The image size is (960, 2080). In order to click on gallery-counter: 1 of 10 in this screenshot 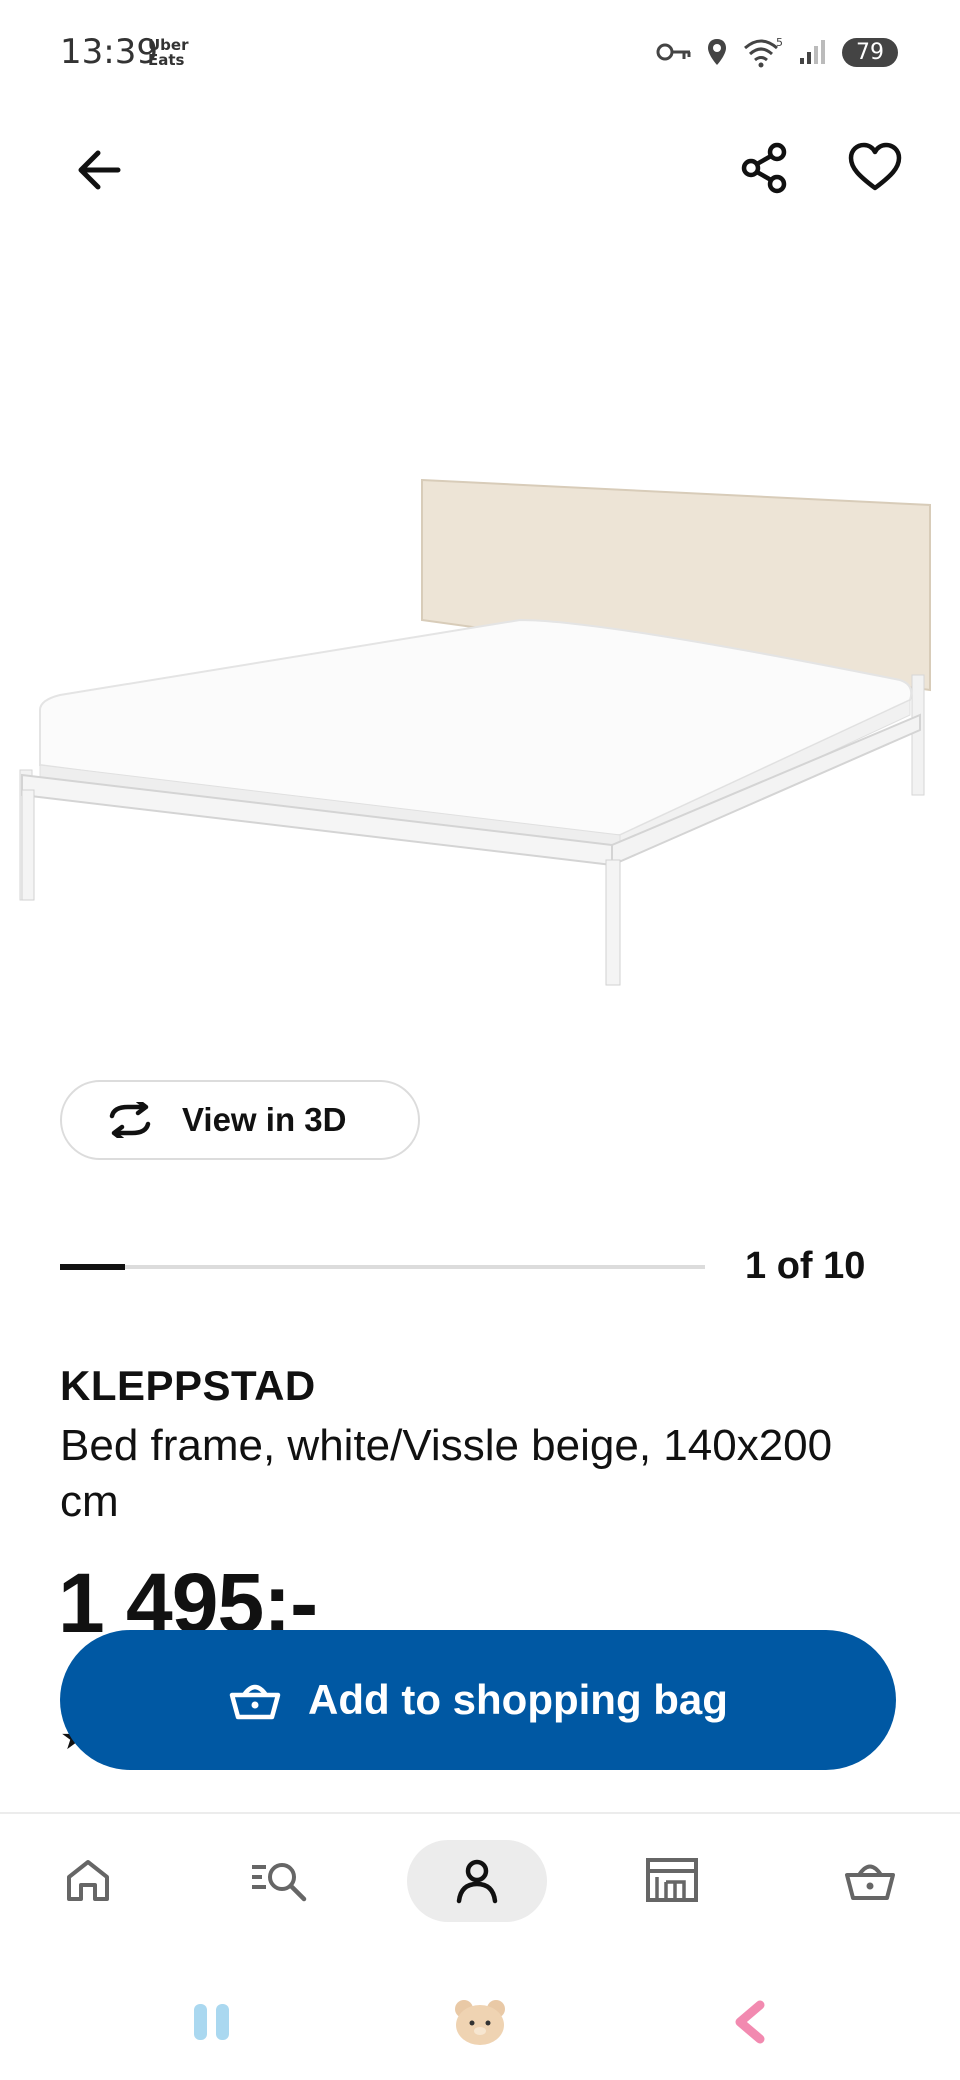, I will do `click(805, 1266)`.